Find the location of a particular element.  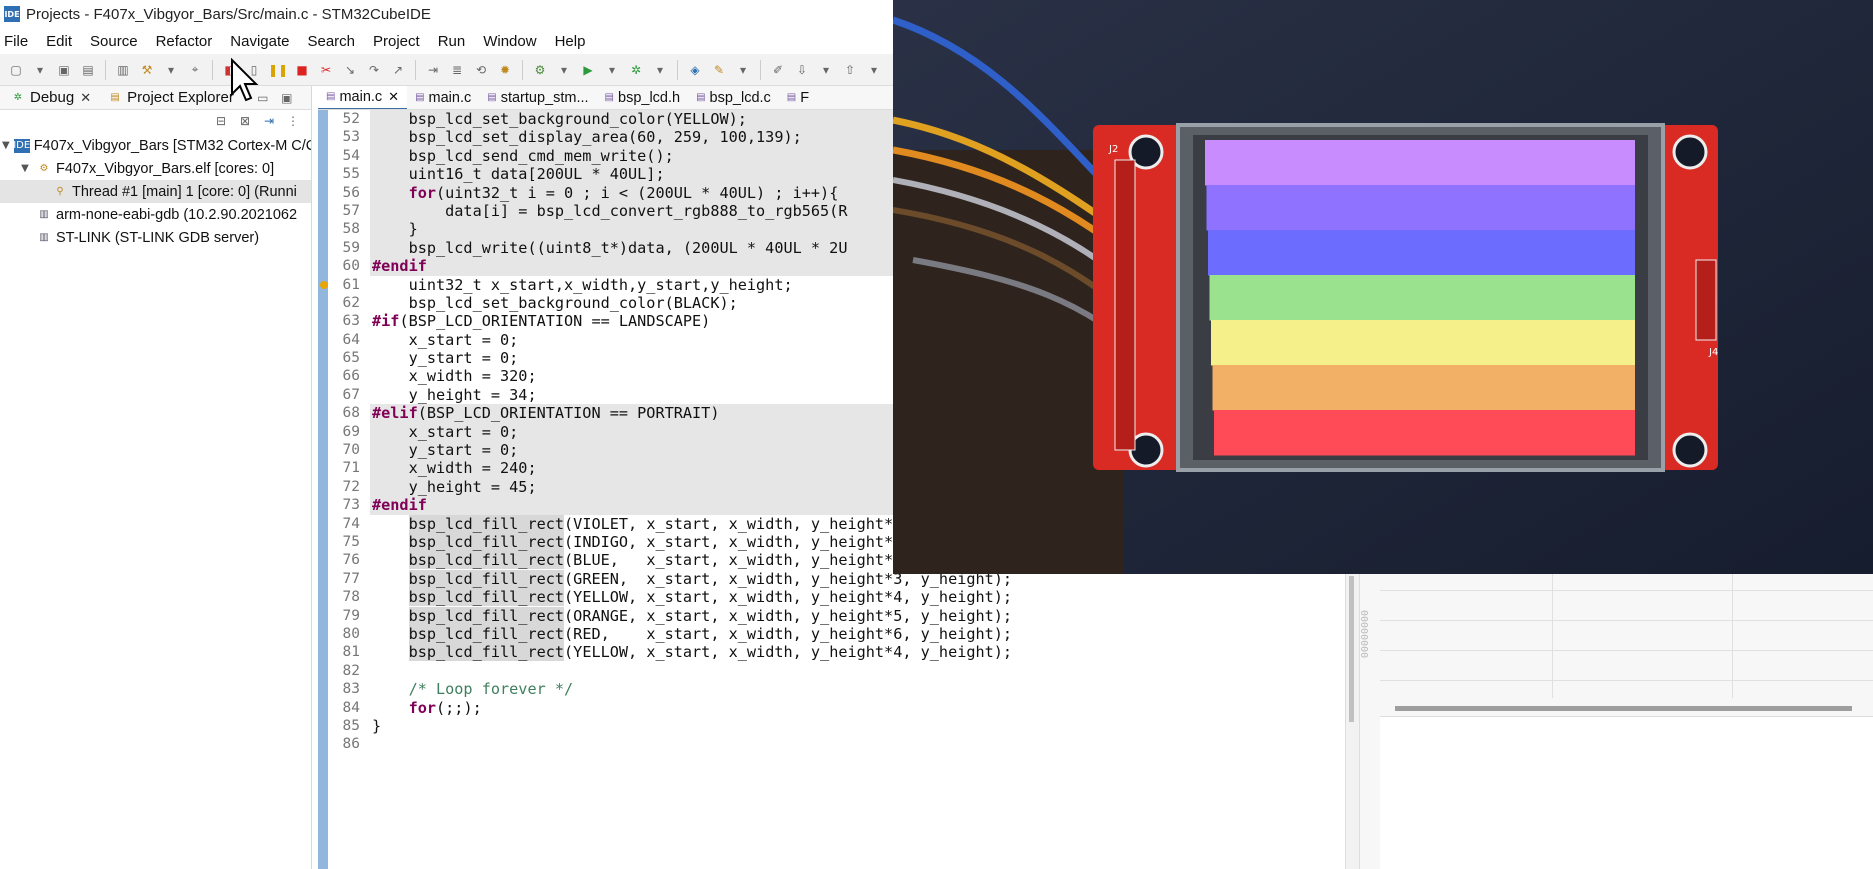

menu-file: File is located at coordinates (16, 41).